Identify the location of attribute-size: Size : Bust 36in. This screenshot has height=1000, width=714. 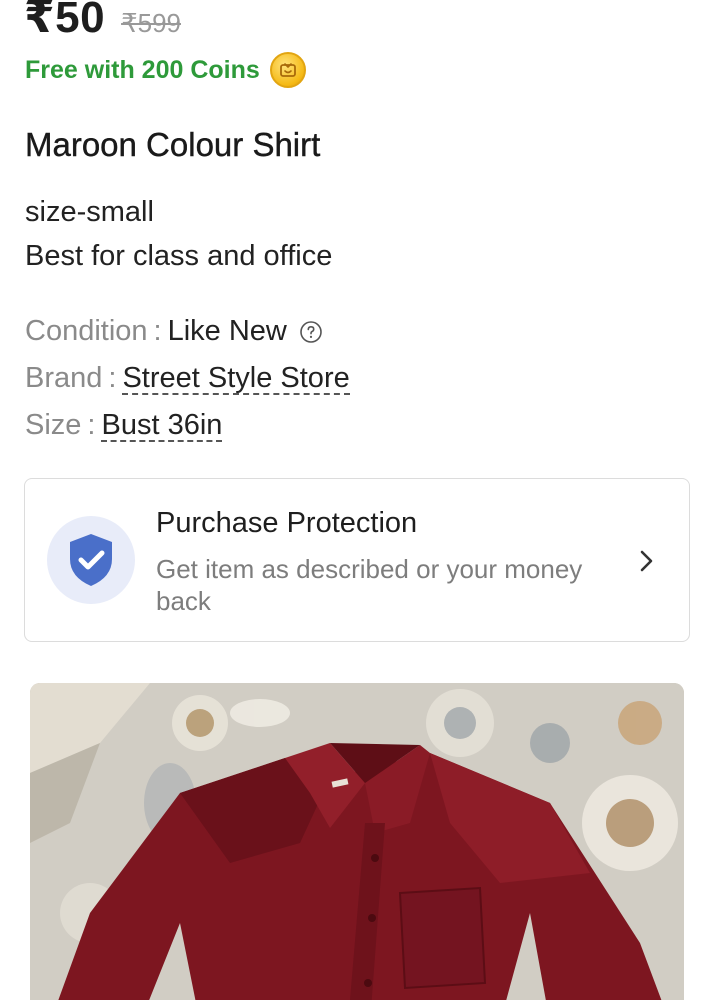
(187, 425).